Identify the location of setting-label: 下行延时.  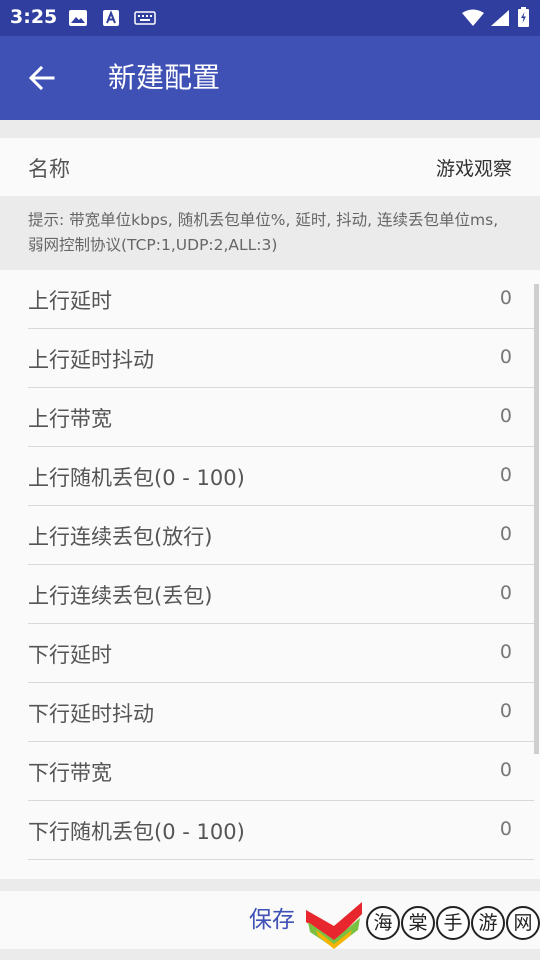
(70, 655).